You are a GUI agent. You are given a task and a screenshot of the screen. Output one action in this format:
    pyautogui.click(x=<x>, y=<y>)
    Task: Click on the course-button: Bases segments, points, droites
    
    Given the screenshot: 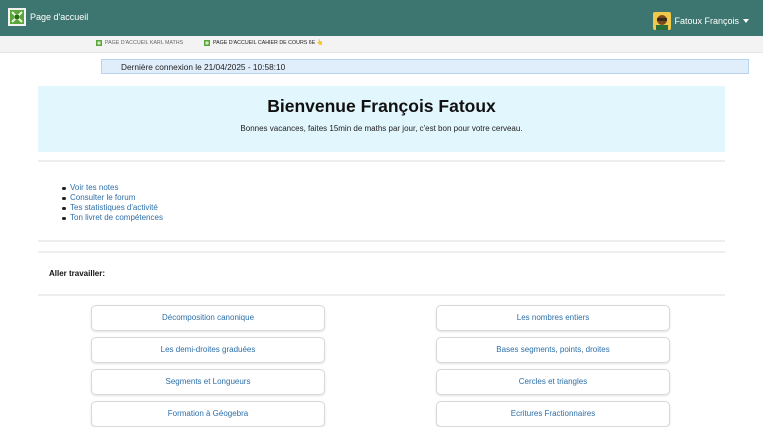 What is the action you would take?
    pyautogui.click(x=553, y=350)
    